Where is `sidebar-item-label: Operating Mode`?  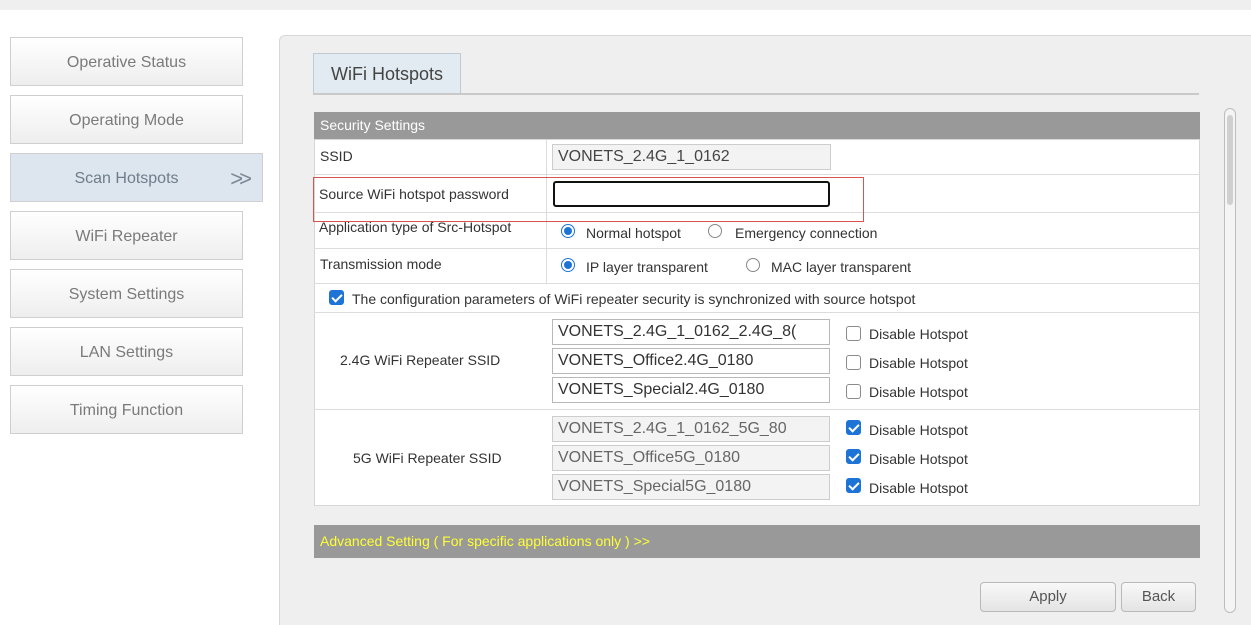 sidebar-item-label: Operating Mode is located at coordinates (126, 120).